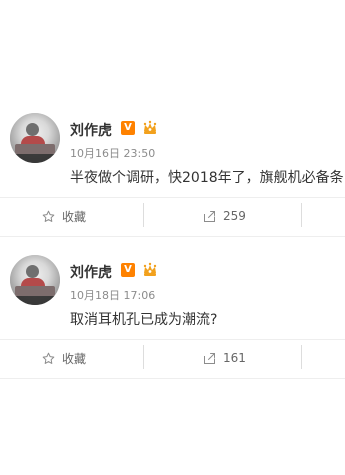  I want to click on forward-button: 259, so click(223, 216).